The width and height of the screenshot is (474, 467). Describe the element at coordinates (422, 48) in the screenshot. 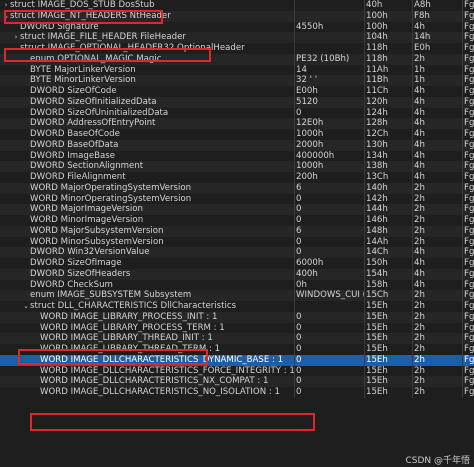

I see `row-size: E0h` at that location.